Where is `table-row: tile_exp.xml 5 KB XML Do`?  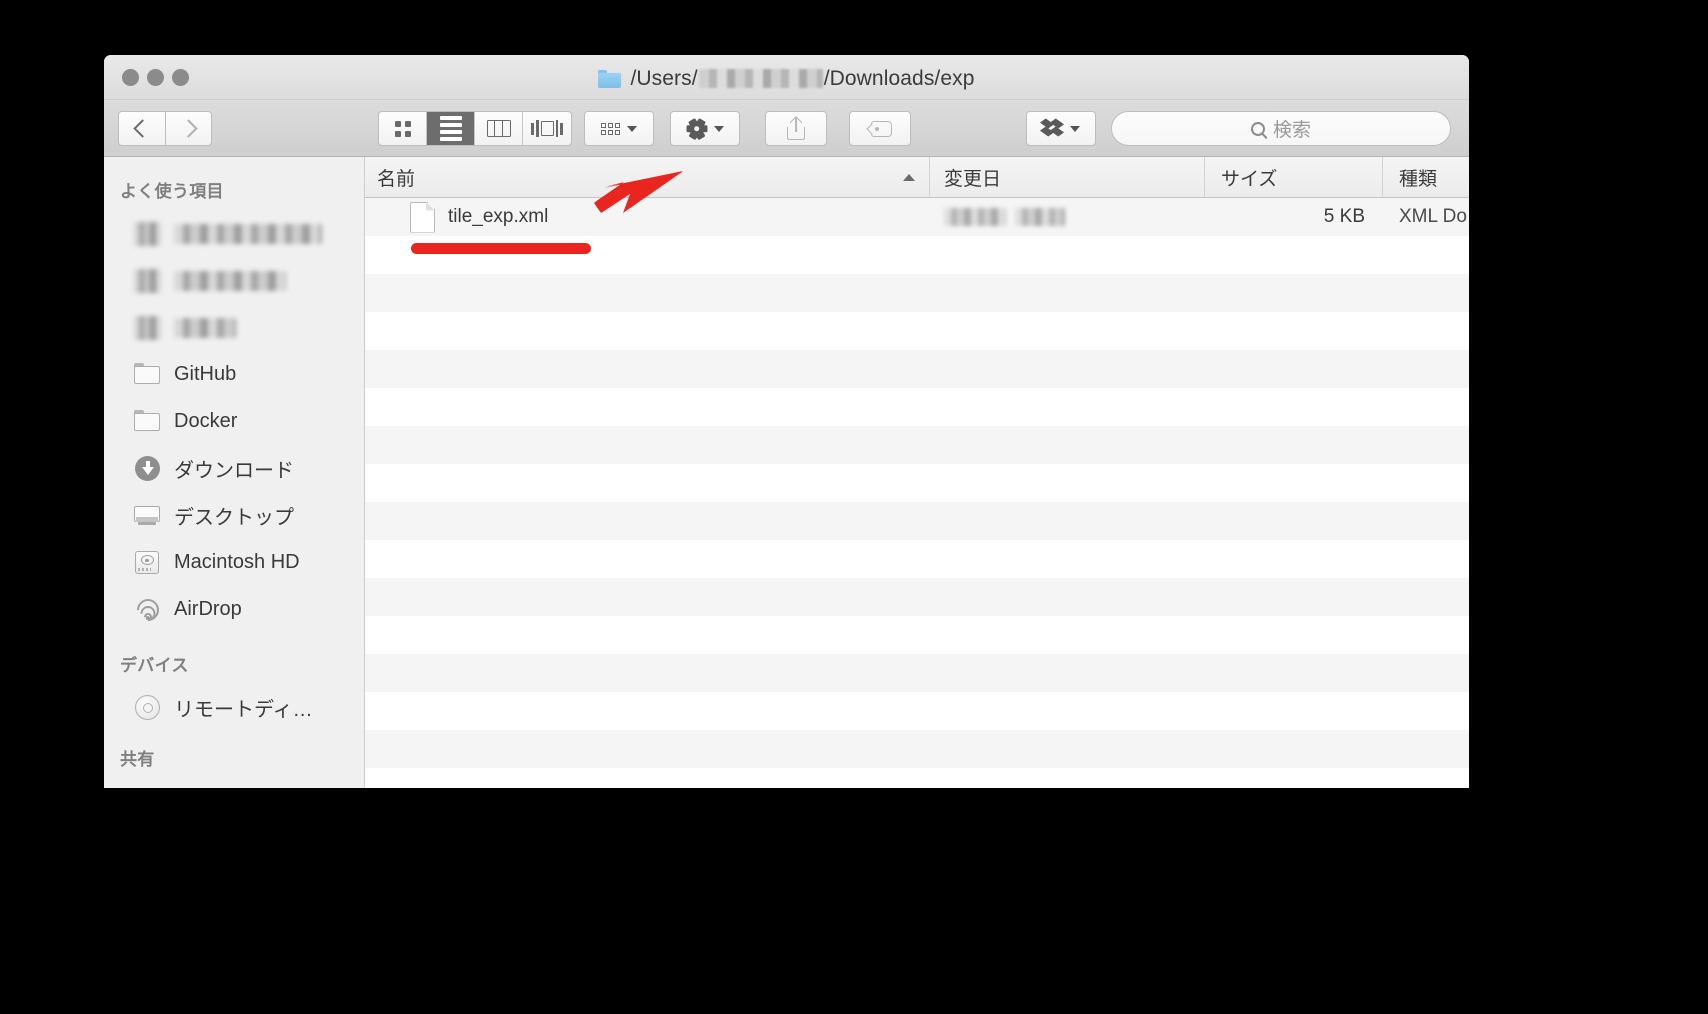 table-row: tile_exp.xml 5 KB XML Do is located at coordinates (917, 217).